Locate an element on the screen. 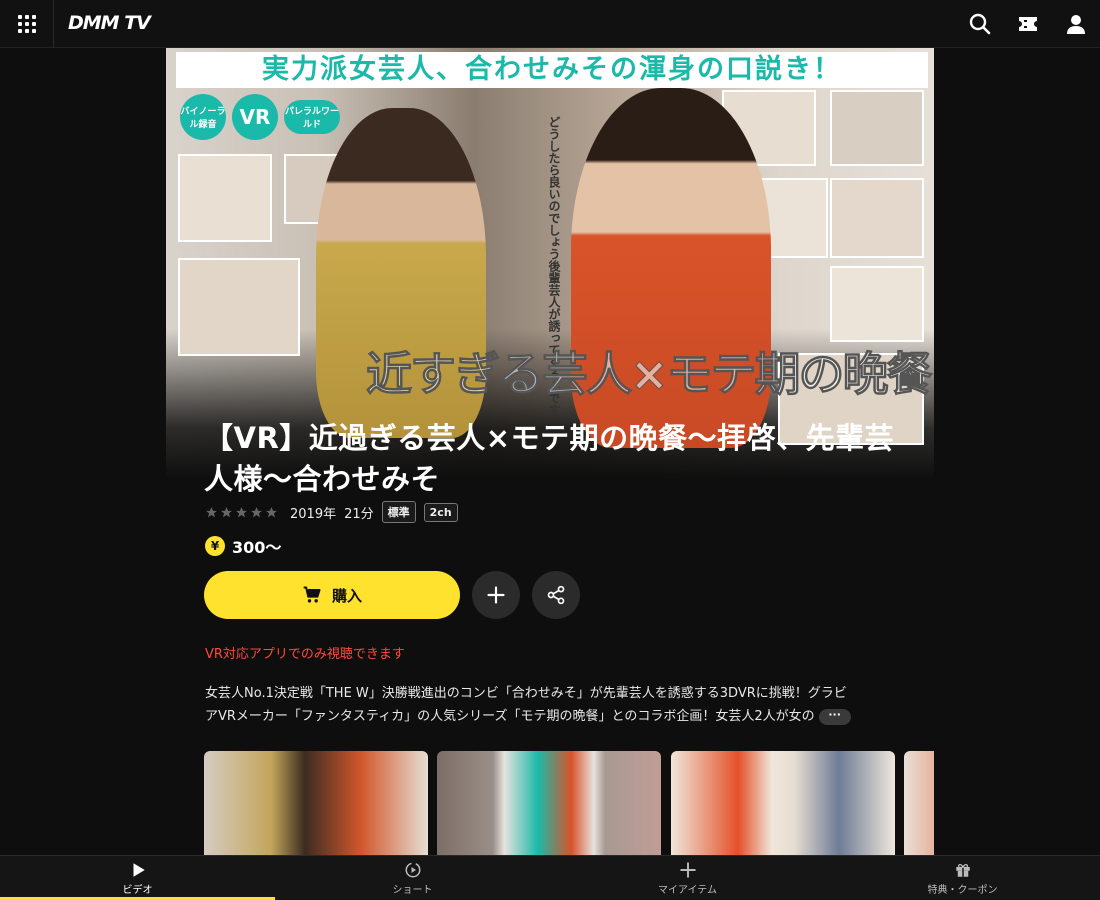  binaural-badge: バイノーラル録音 is located at coordinates (203, 117).